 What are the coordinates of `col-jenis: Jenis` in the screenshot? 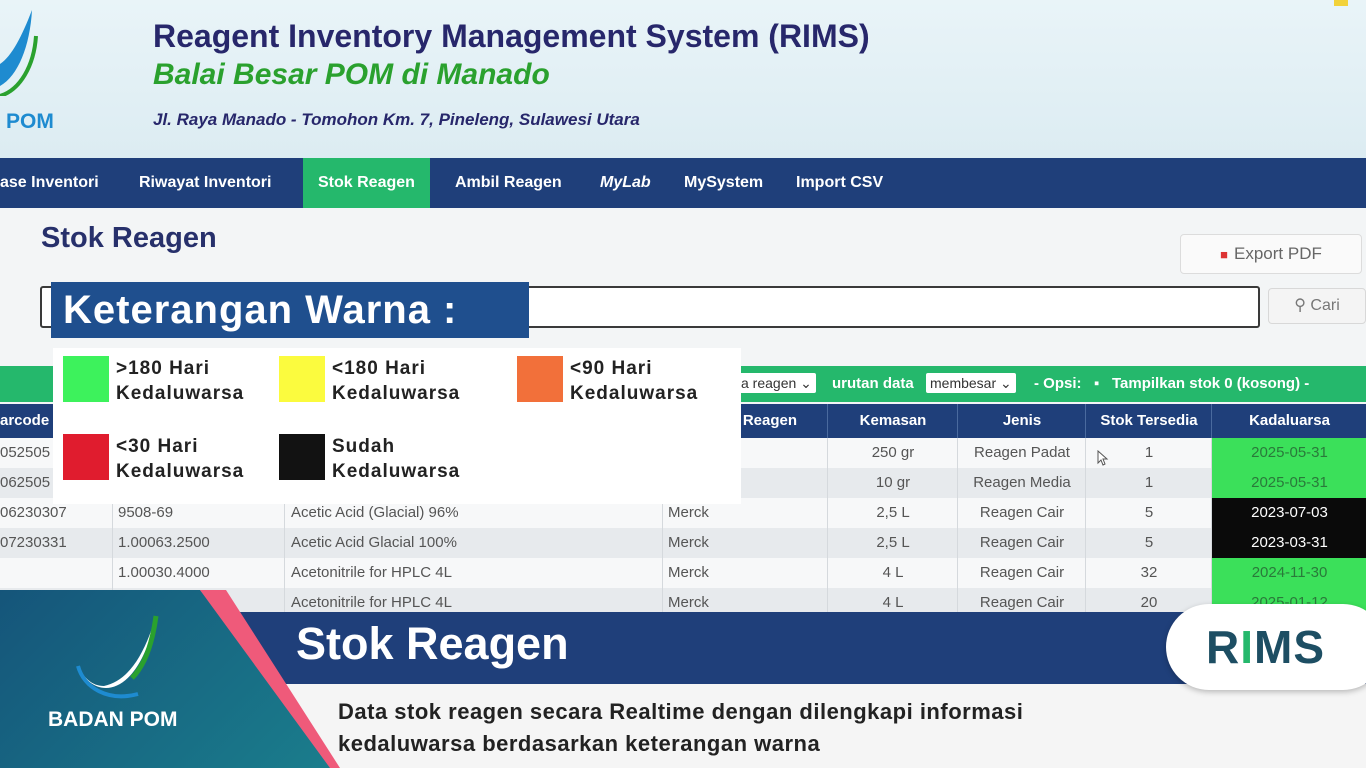 It's located at (1021, 421).